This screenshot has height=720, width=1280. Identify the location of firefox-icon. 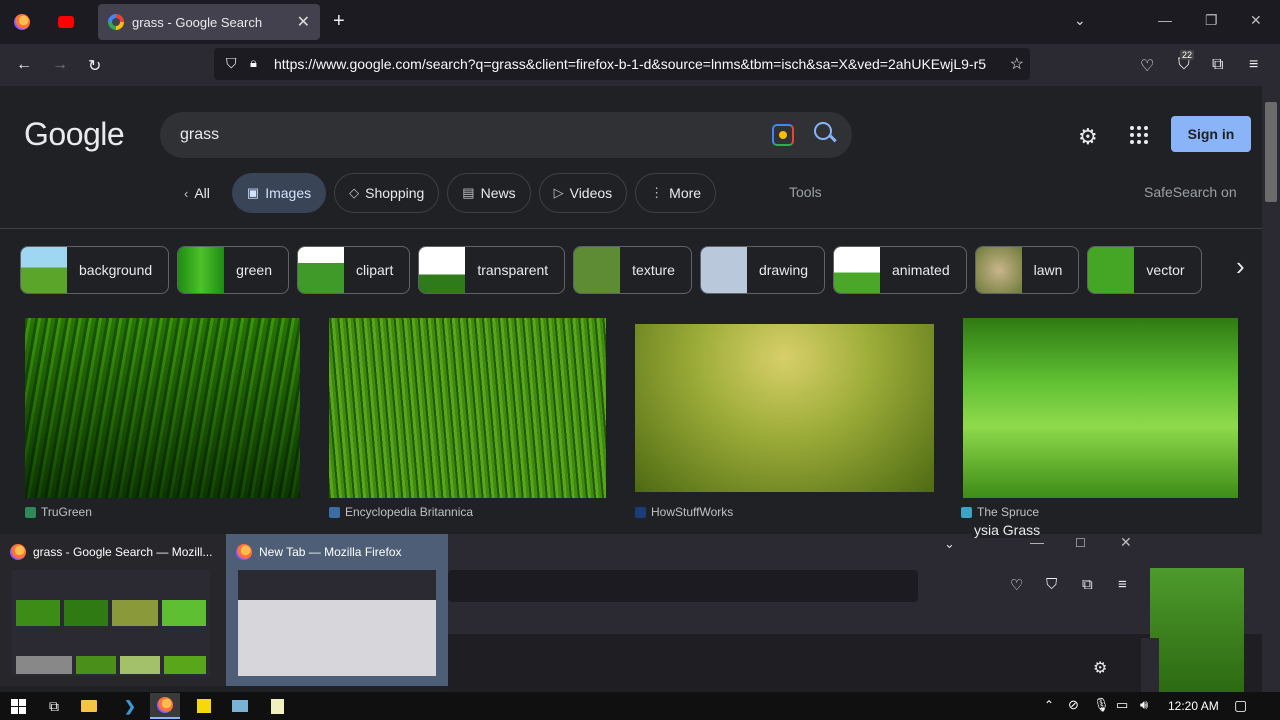
(18, 552).